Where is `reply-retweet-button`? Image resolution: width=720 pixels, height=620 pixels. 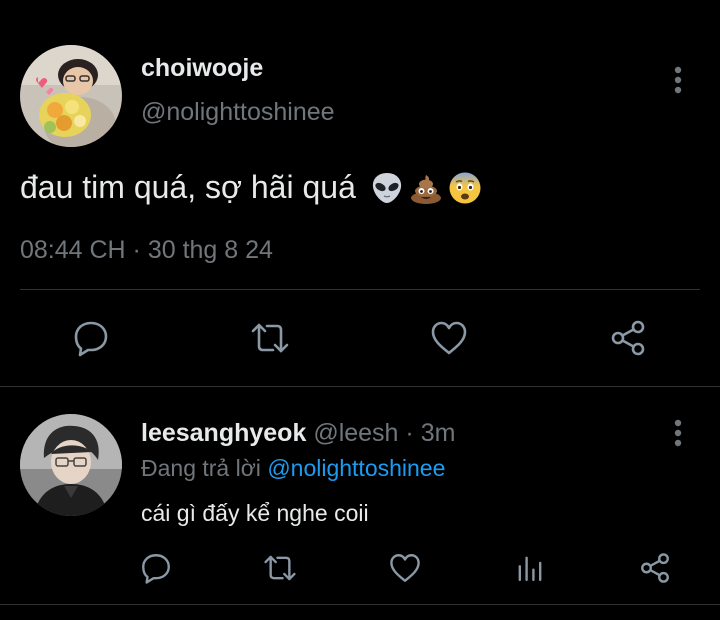
reply-retweet-button is located at coordinates (280, 568).